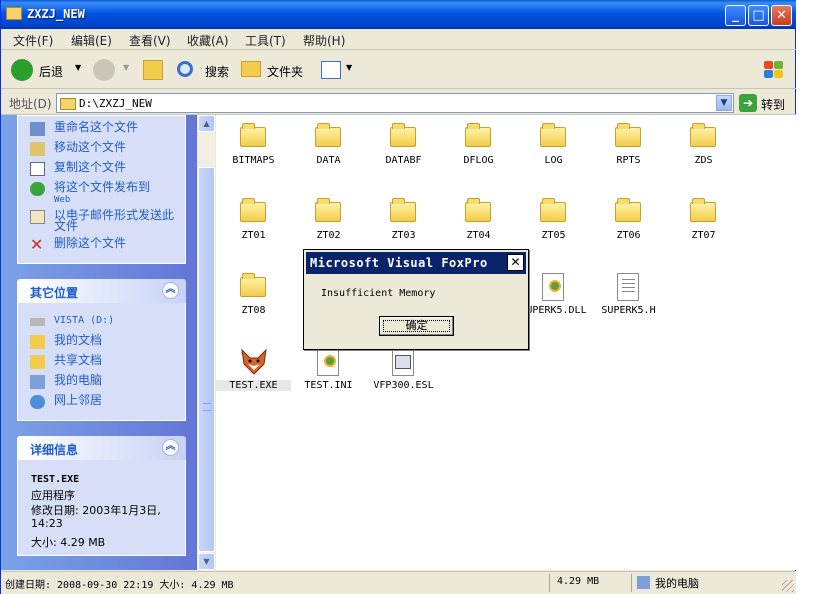 The height and width of the screenshot is (594, 840). What do you see at coordinates (403, 160) in the screenshot?
I see `file-label: DATABF` at bounding box center [403, 160].